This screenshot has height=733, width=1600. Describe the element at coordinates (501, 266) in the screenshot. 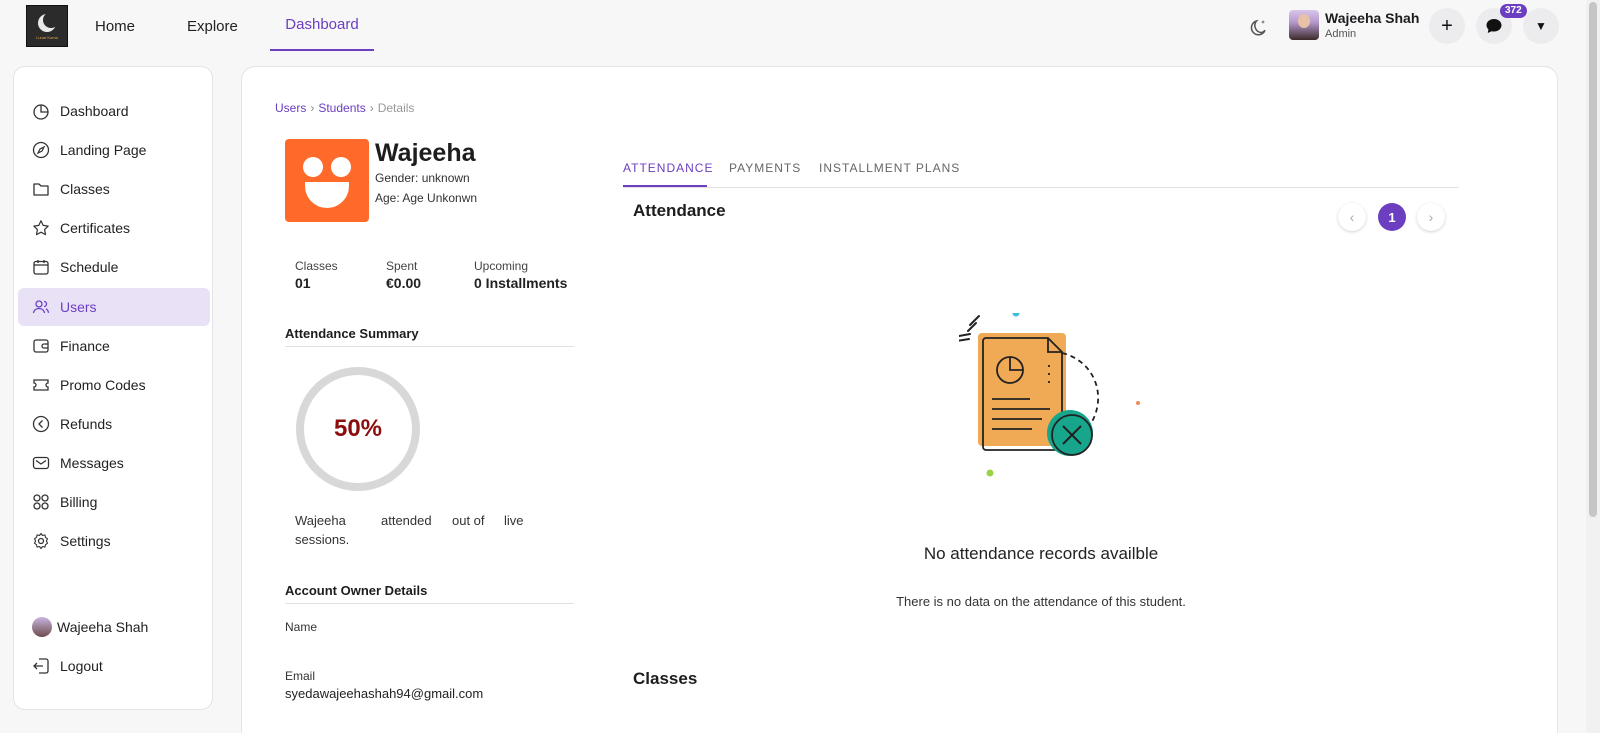

I see `stat-upcoming-label: Upcoming` at that location.